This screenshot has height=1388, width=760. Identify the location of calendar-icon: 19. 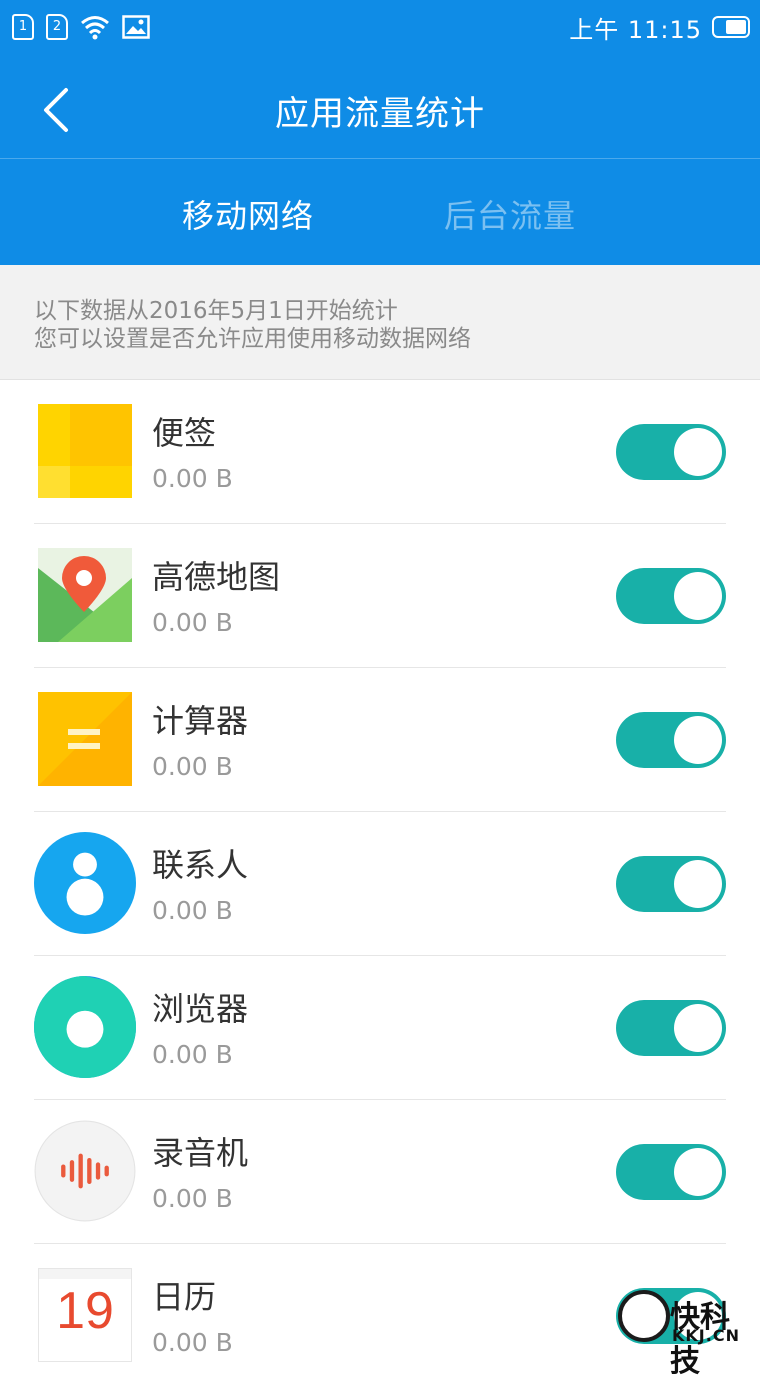
(85, 1315).